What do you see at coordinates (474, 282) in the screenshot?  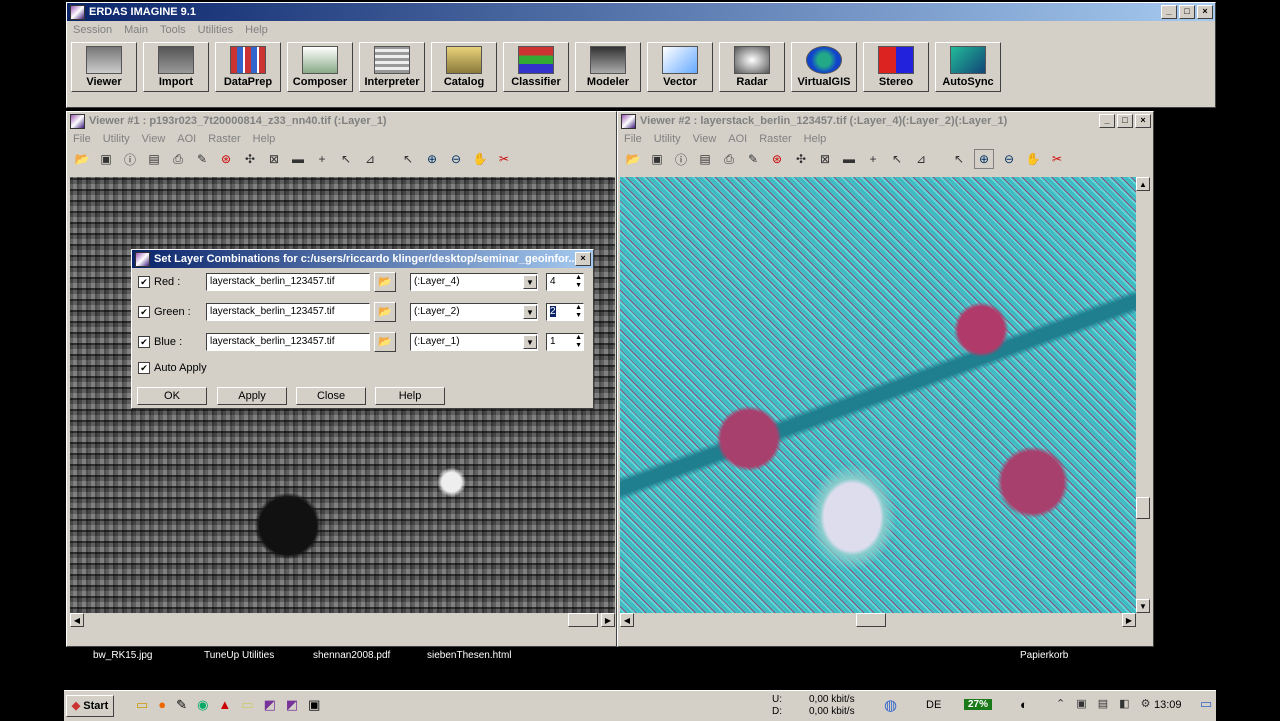 I see `red-layer-select: (:Layer_4) ▼` at bounding box center [474, 282].